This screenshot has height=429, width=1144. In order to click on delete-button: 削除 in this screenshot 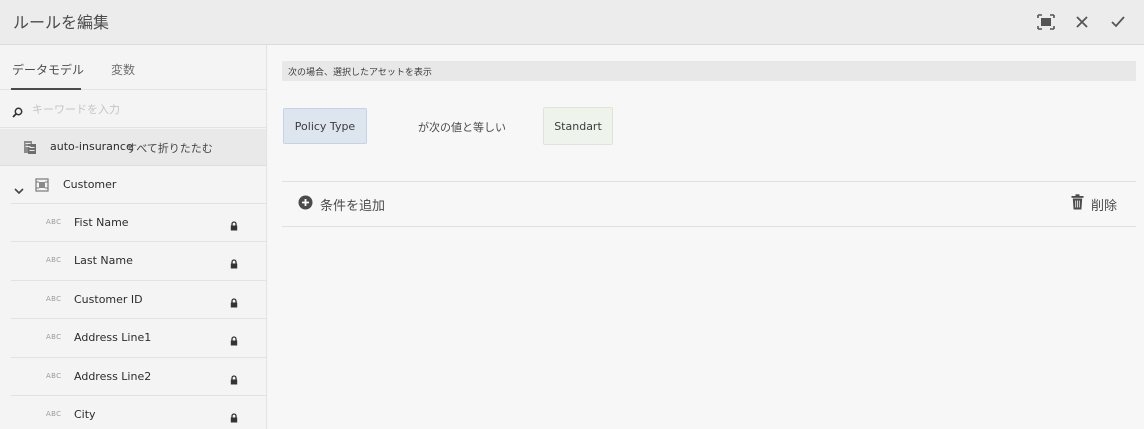, I will do `click(1094, 204)`.